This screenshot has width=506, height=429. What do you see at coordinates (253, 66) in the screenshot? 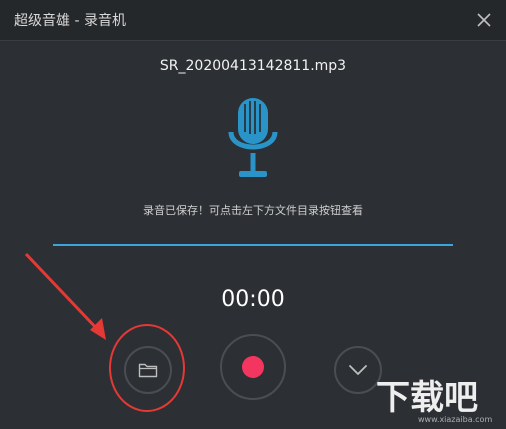
I see `recording-filename: SR_20200413142811.mp3` at bounding box center [253, 66].